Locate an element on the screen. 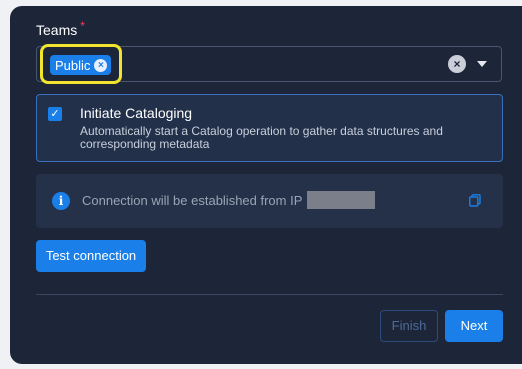  clear-selection-icon: × is located at coordinates (457, 64).